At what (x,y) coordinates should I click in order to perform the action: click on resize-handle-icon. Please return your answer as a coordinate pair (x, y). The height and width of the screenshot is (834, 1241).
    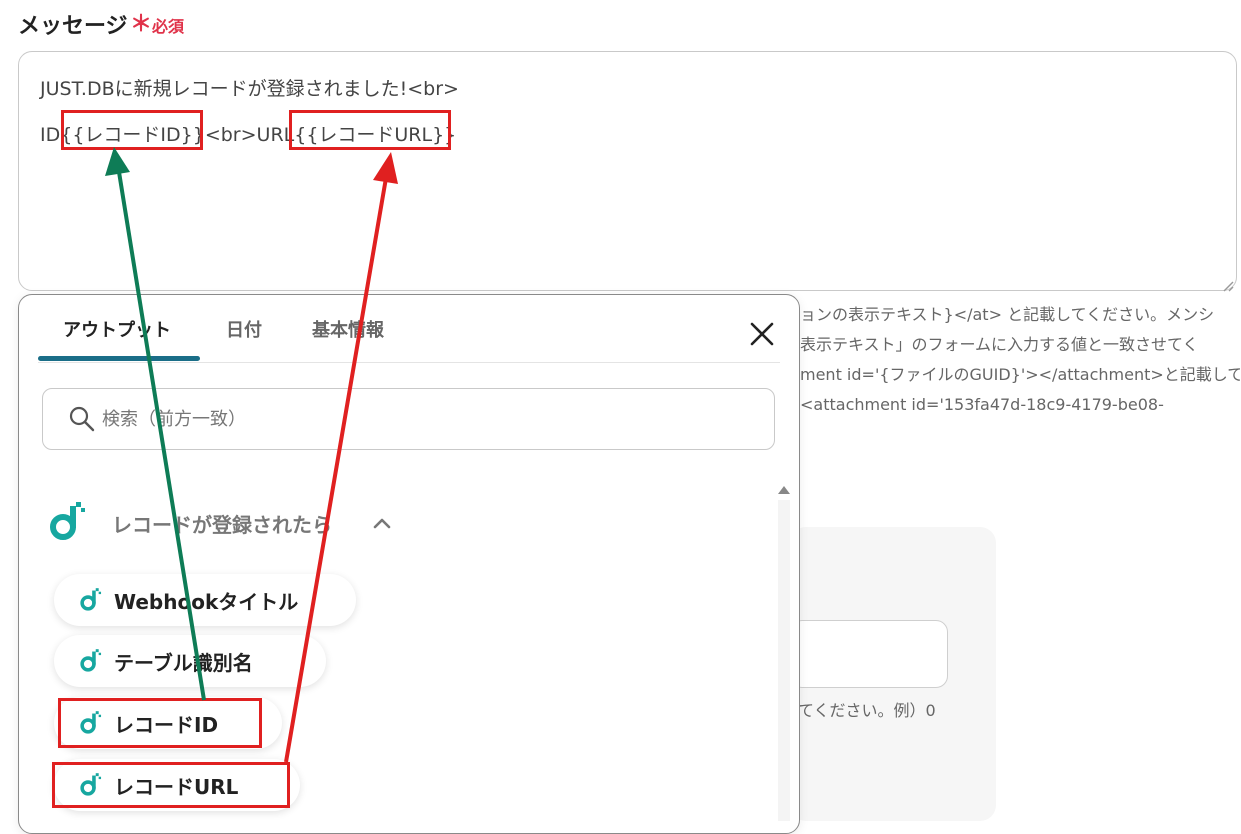
    Looking at the image, I should click on (1228, 286).